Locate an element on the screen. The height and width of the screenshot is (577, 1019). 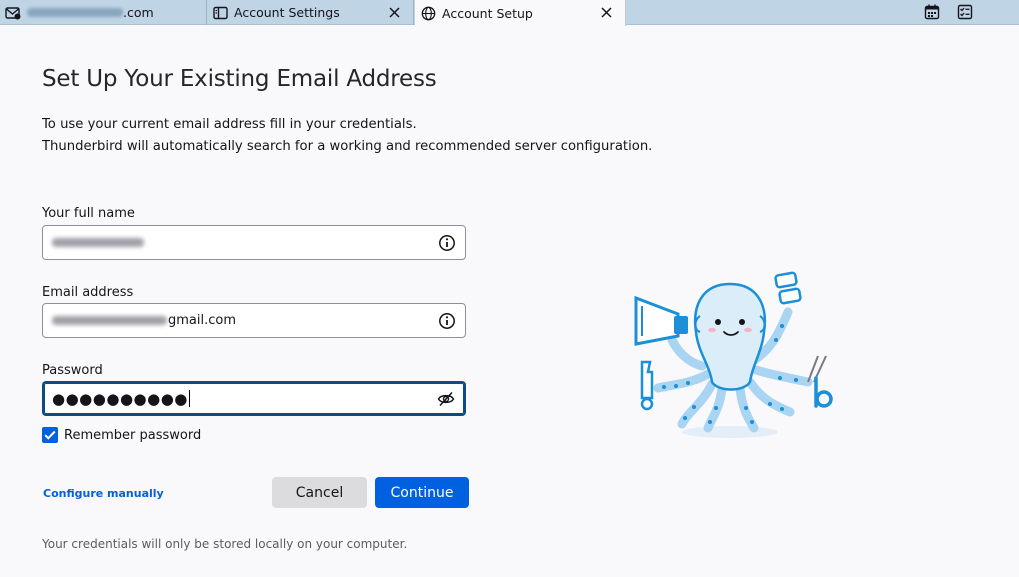
tasks-icon is located at coordinates (965, 12).